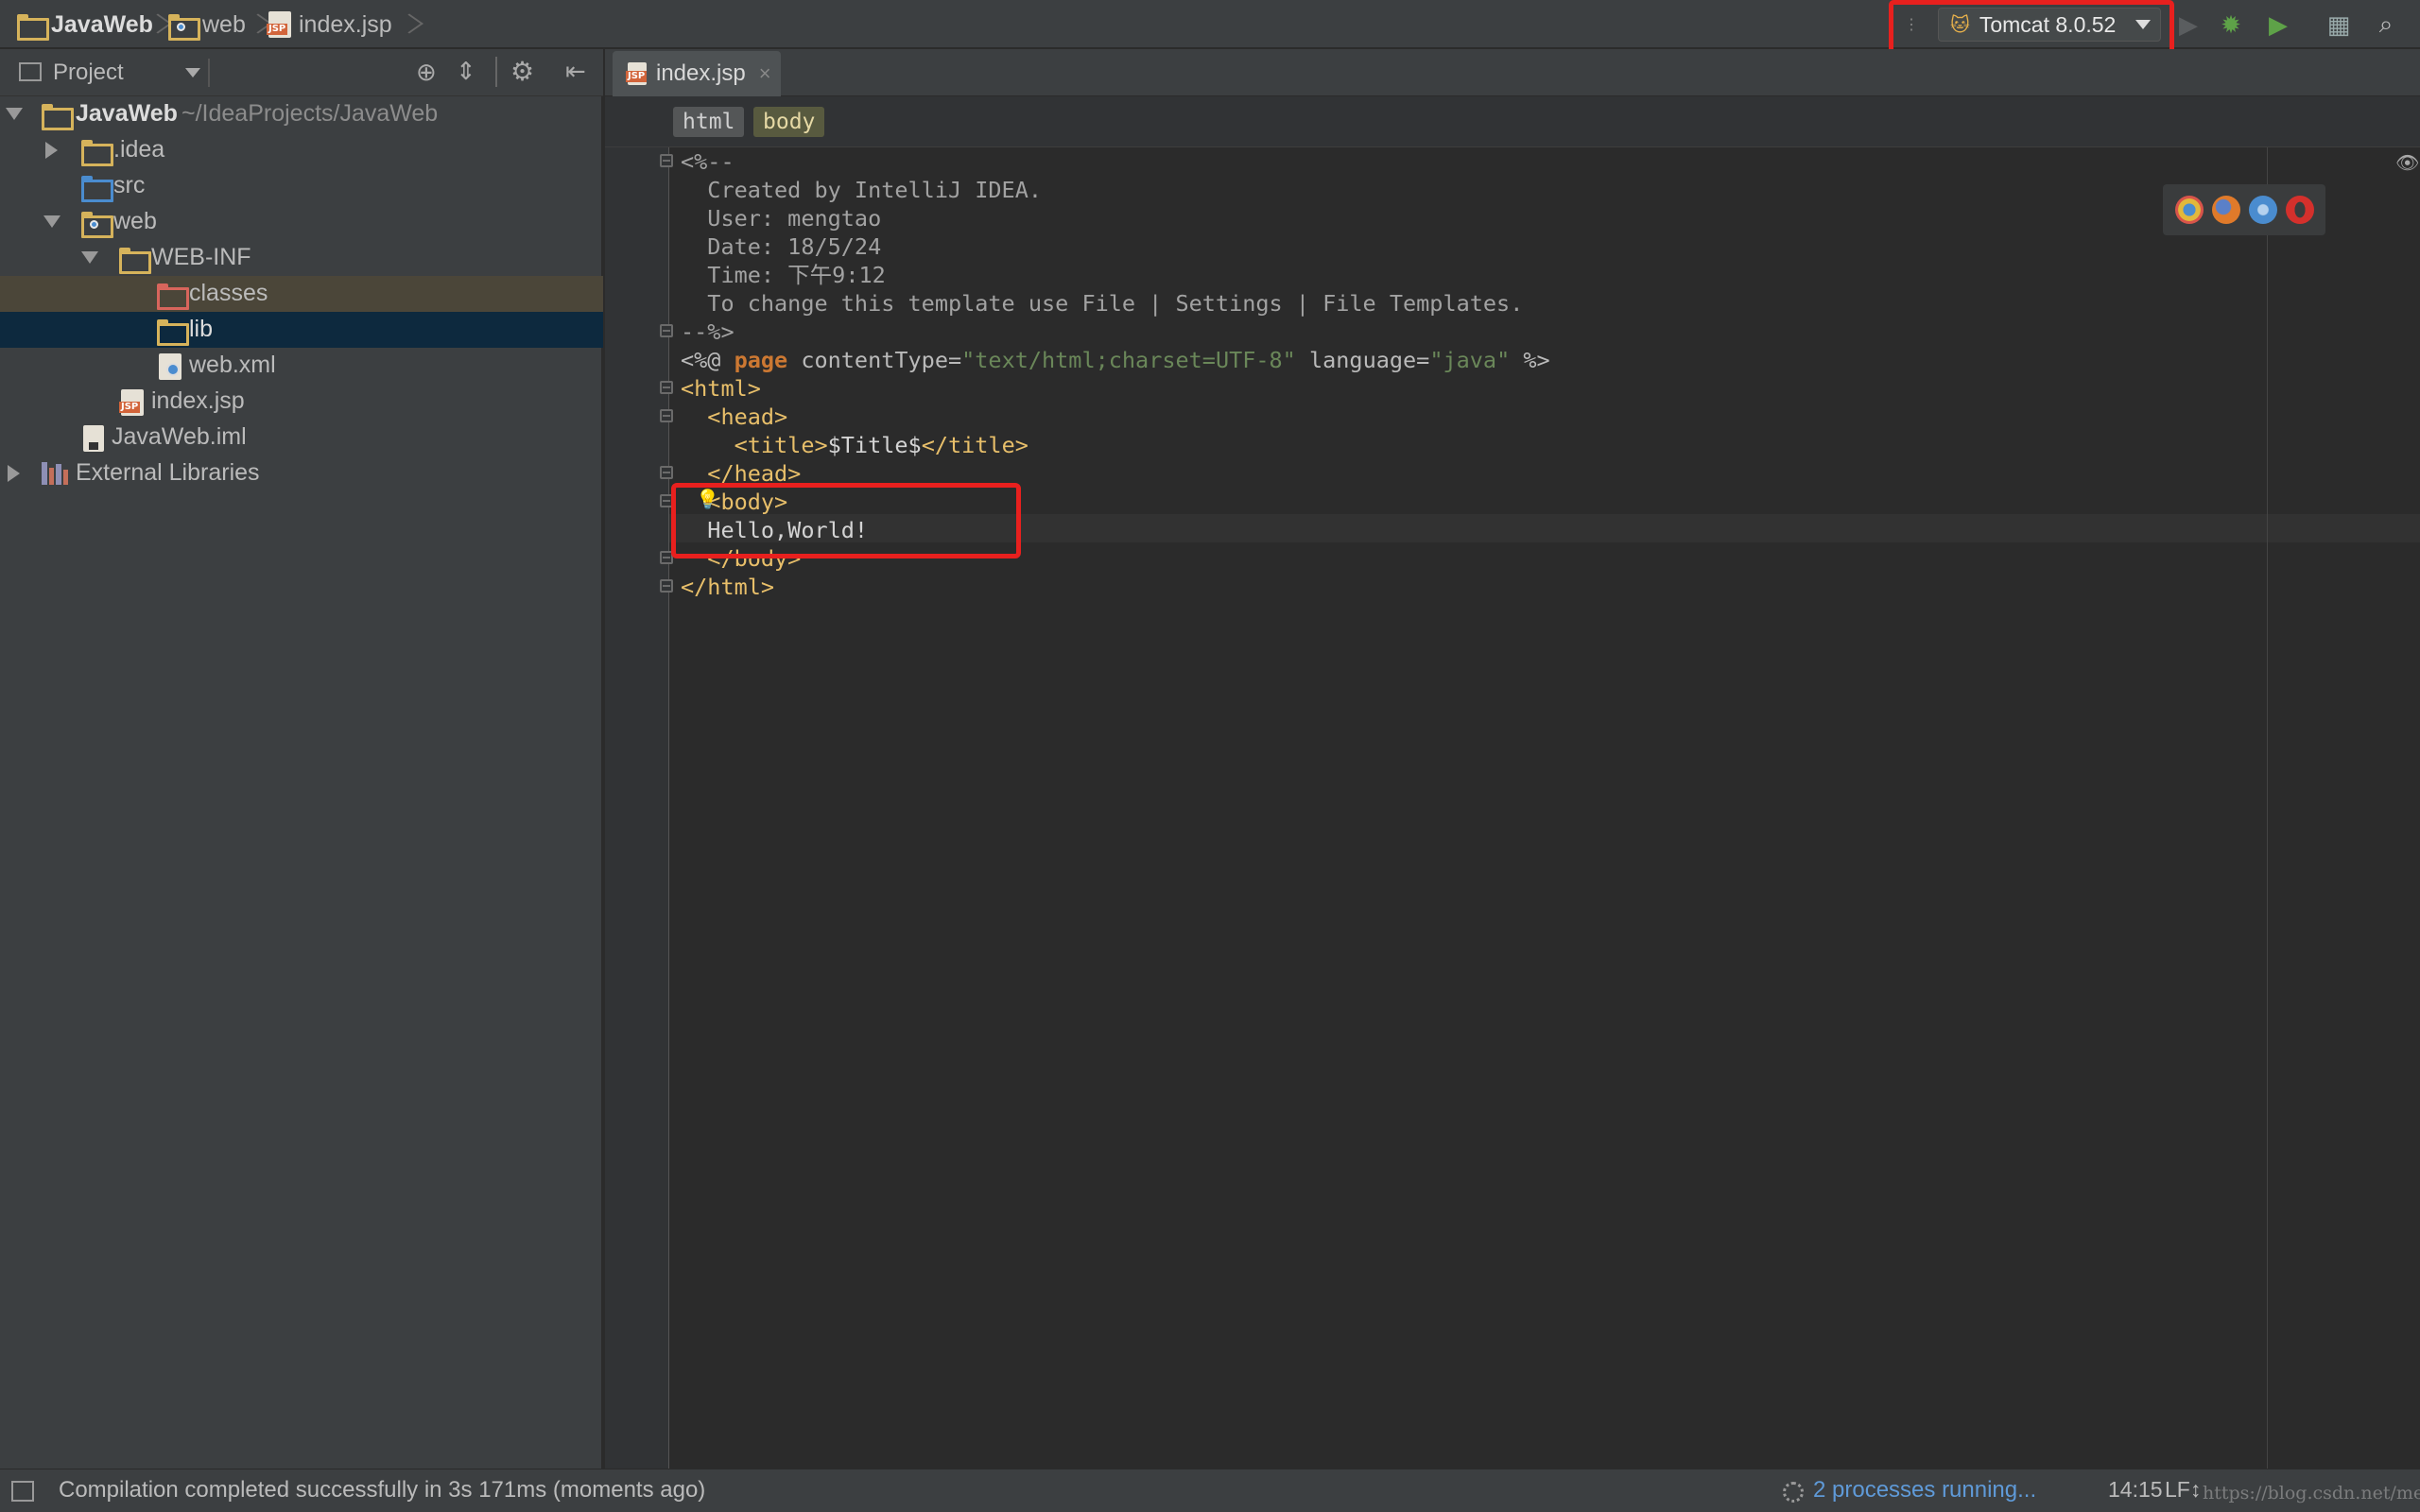 The height and width of the screenshot is (1512, 2420). What do you see at coordinates (854, 445) in the screenshot?
I see `code-line: <title>$Title$</title>` at bounding box center [854, 445].